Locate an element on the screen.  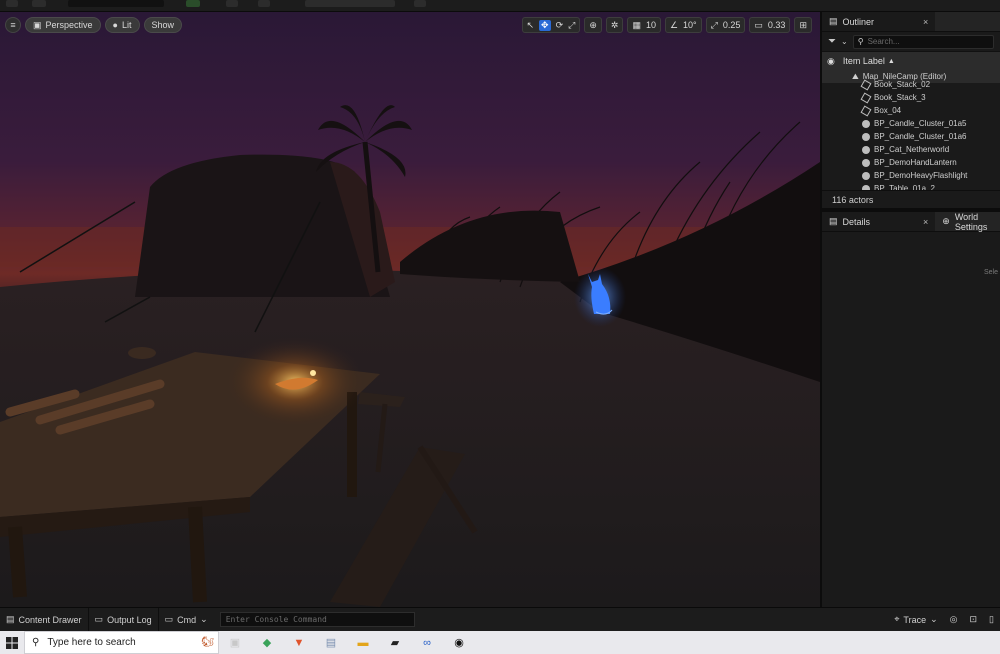
outliner-item-label: BP_Candle_Cluster_01a5 is located at coordinates (920, 123).